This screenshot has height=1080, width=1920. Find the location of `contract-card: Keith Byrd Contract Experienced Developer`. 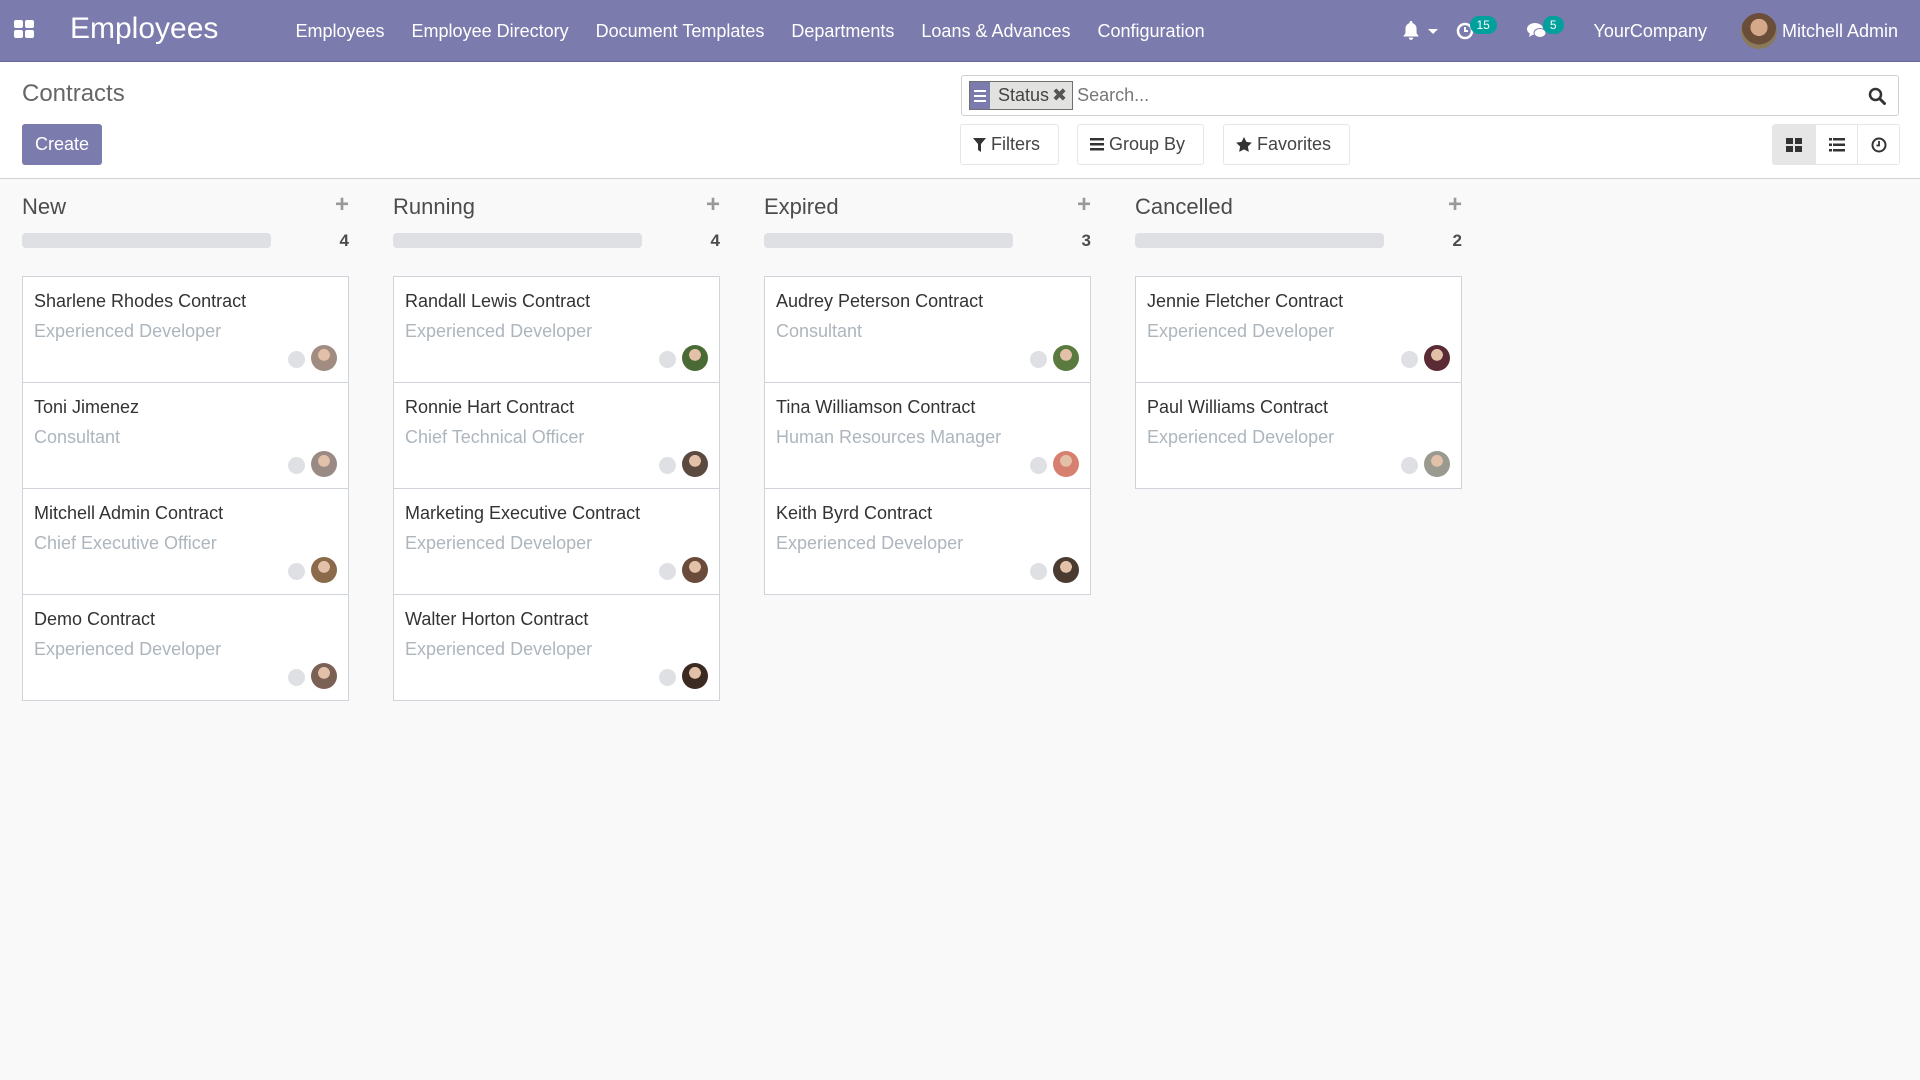

contract-card: Keith Byrd Contract Experienced Developer is located at coordinates (927, 541).